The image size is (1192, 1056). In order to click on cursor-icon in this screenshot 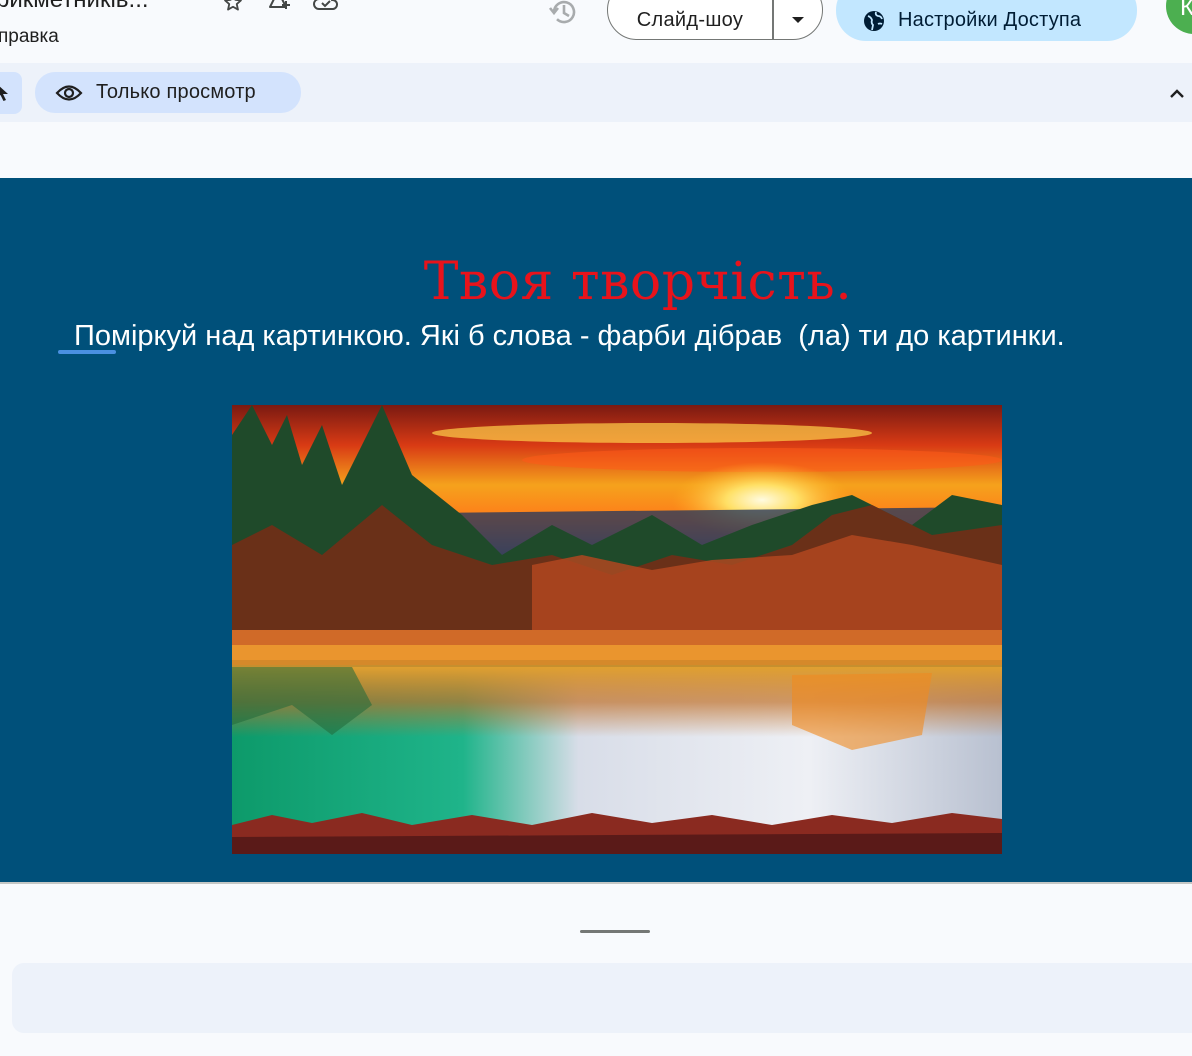, I will do `click(4, 93)`.